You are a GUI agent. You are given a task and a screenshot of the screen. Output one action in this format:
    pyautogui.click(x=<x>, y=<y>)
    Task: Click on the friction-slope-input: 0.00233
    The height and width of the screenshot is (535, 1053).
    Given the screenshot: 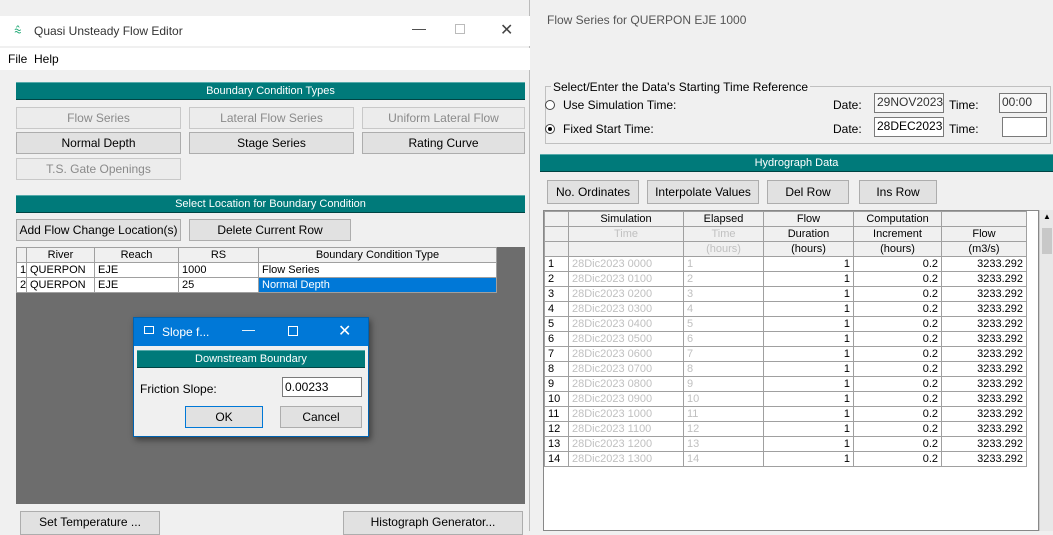 What is the action you would take?
    pyautogui.click(x=322, y=387)
    